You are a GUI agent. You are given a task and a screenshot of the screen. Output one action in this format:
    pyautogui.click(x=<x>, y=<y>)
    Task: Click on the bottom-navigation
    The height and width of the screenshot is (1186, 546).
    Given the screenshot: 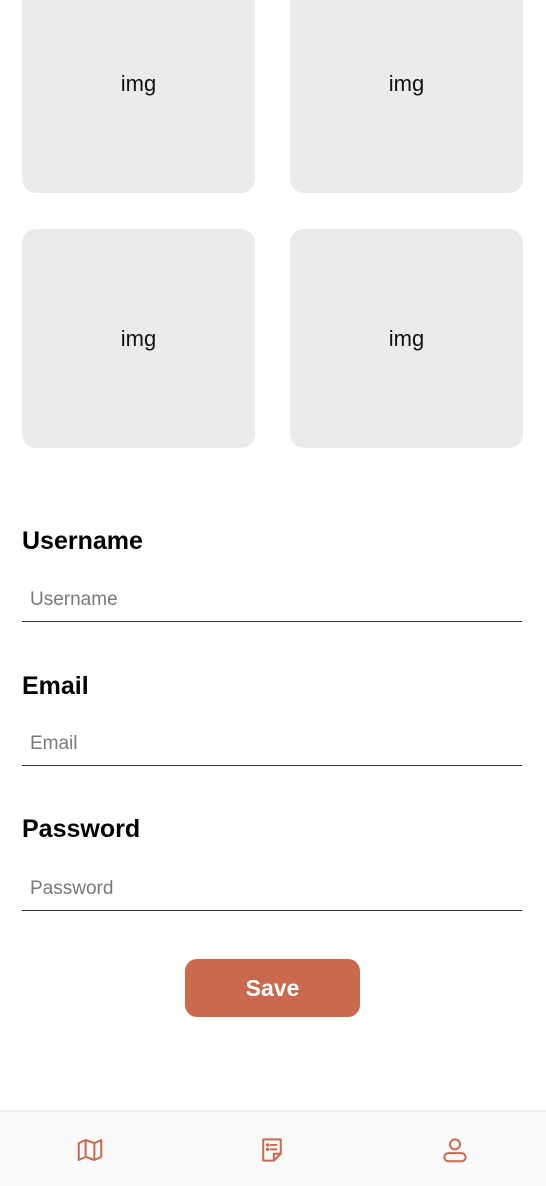 What is the action you would take?
    pyautogui.click(x=273, y=1148)
    